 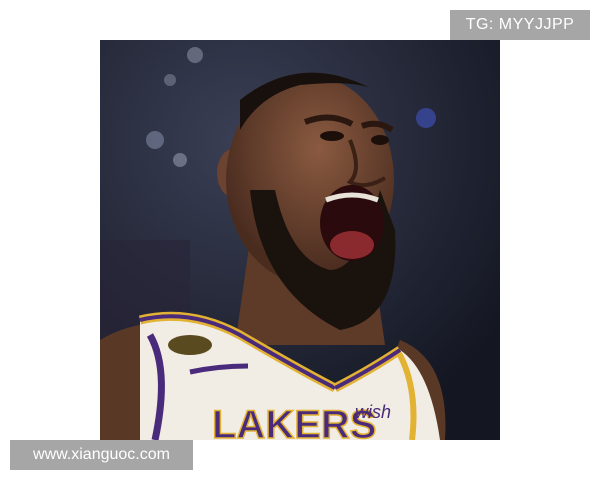 What do you see at coordinates (294, 421) in the screenshot?
I see `jersey-lettering: LAKERS` at bounding box center [294, 421].